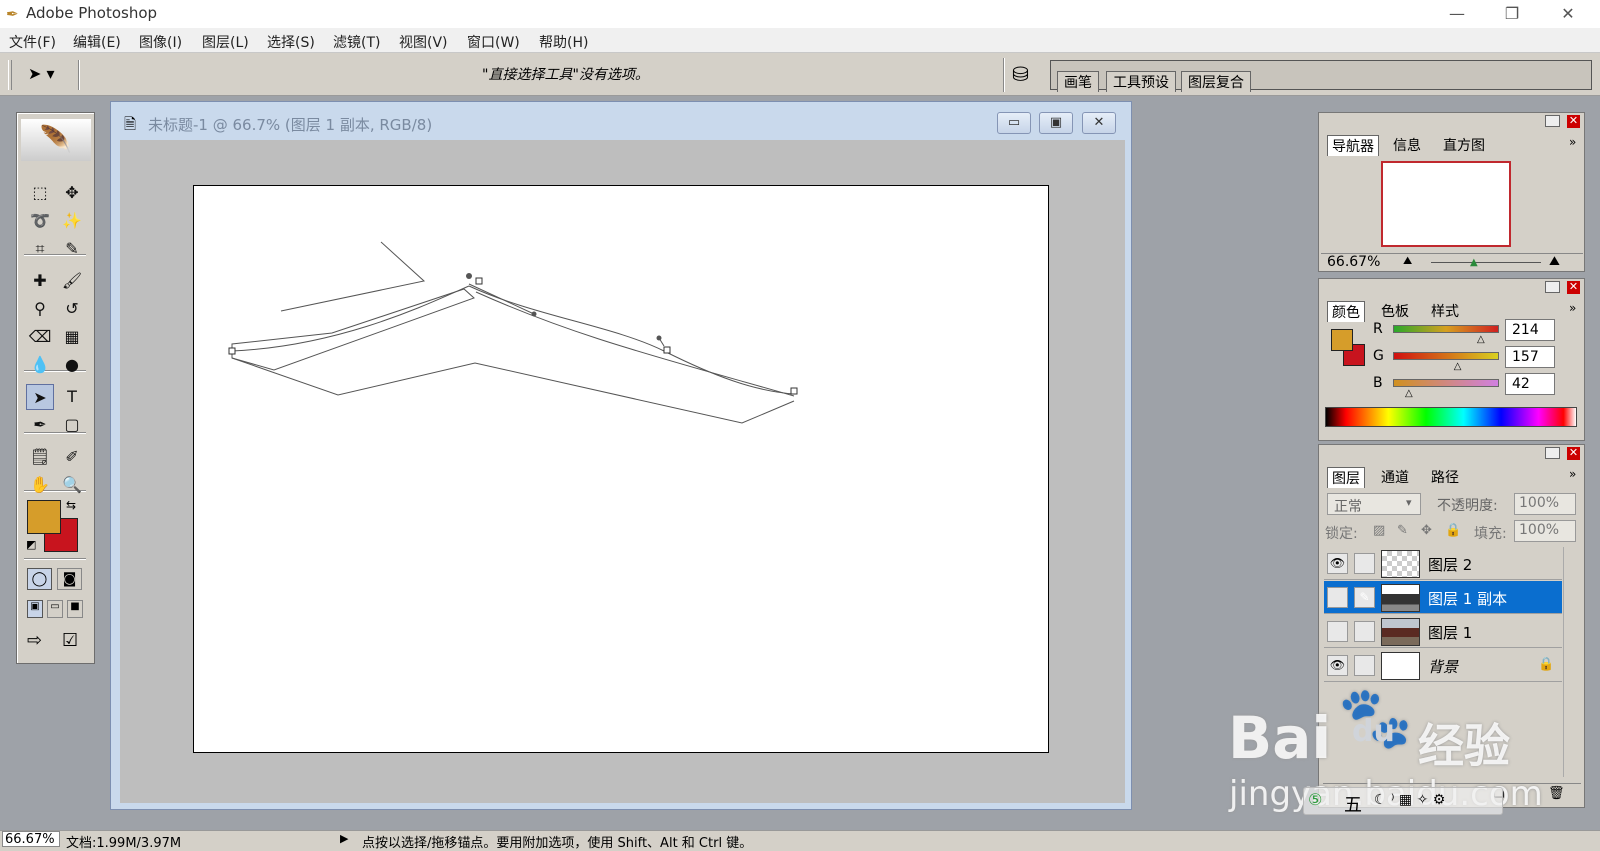 The width and height of the screenshot is (1600, 851). What do you see at coordinates (1443, 665) in the screenshot?
I see `layer-row: 👁 背景 🔒` at bounding box center [1443, 665].